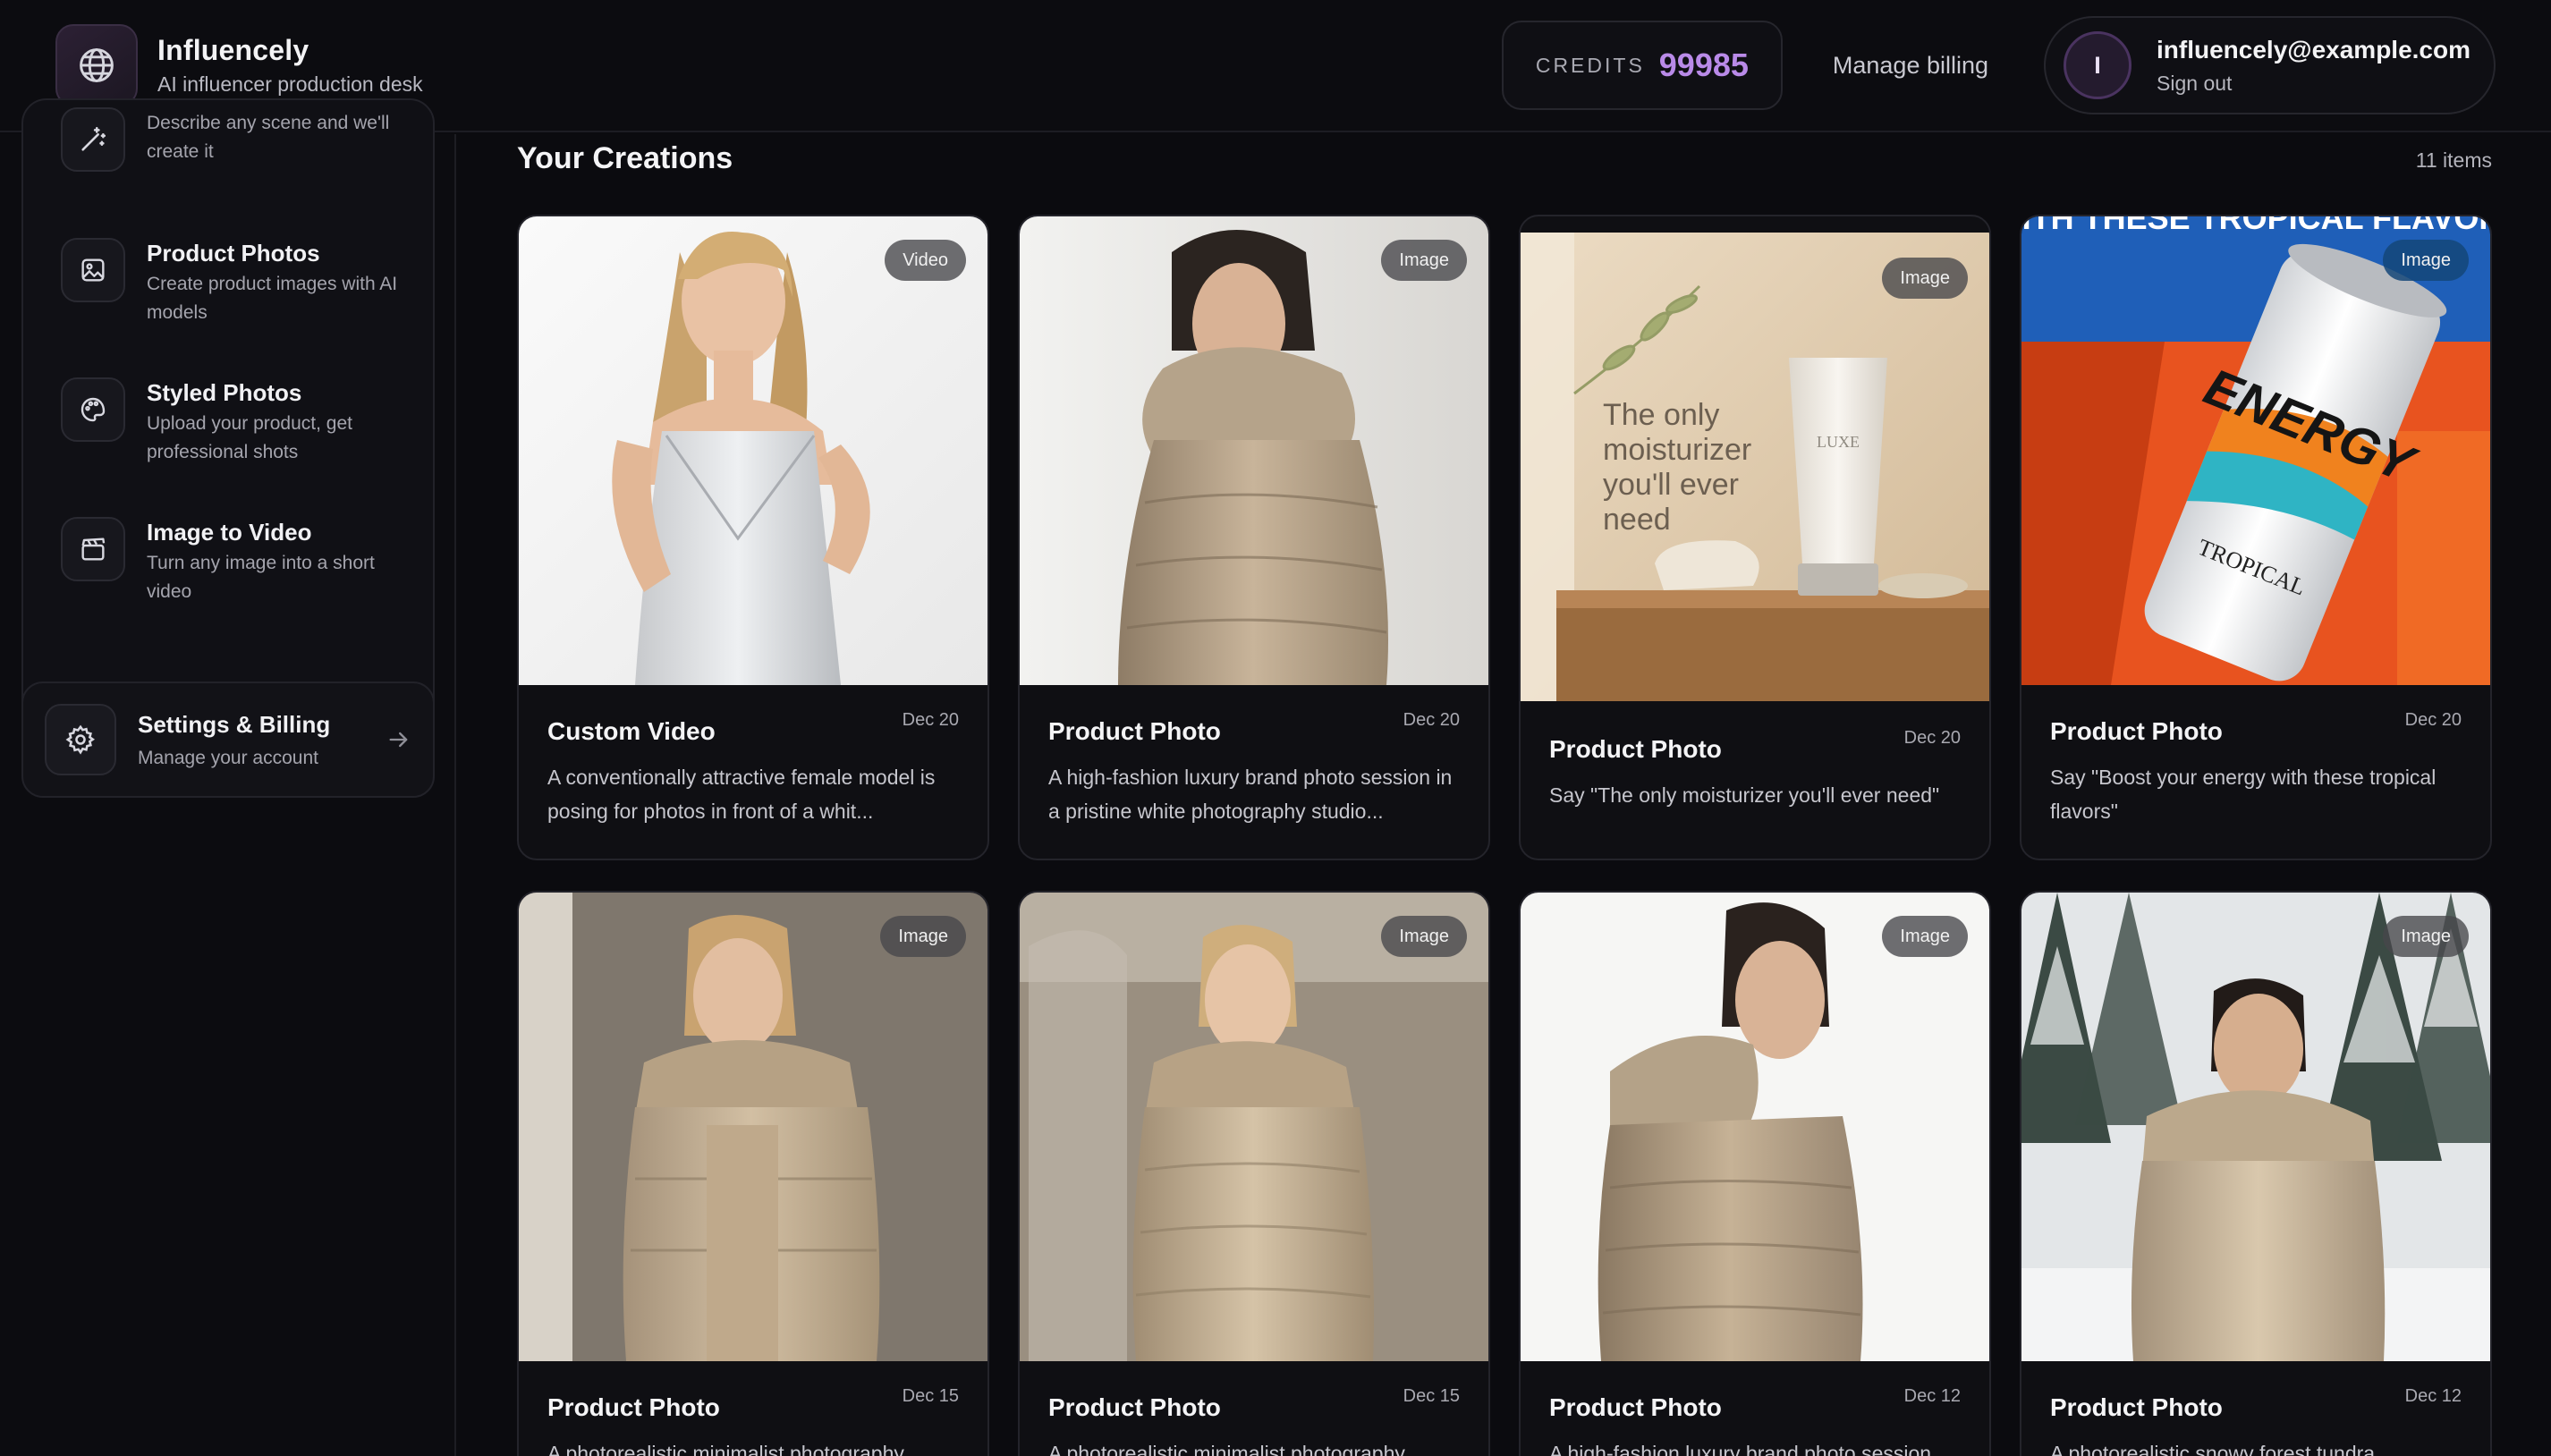 This screenshot has height=1456, width=2551. Describe the element at coordinates (1661, 415) in the screenshot. I see `overlay-text-line: The only` at that location.